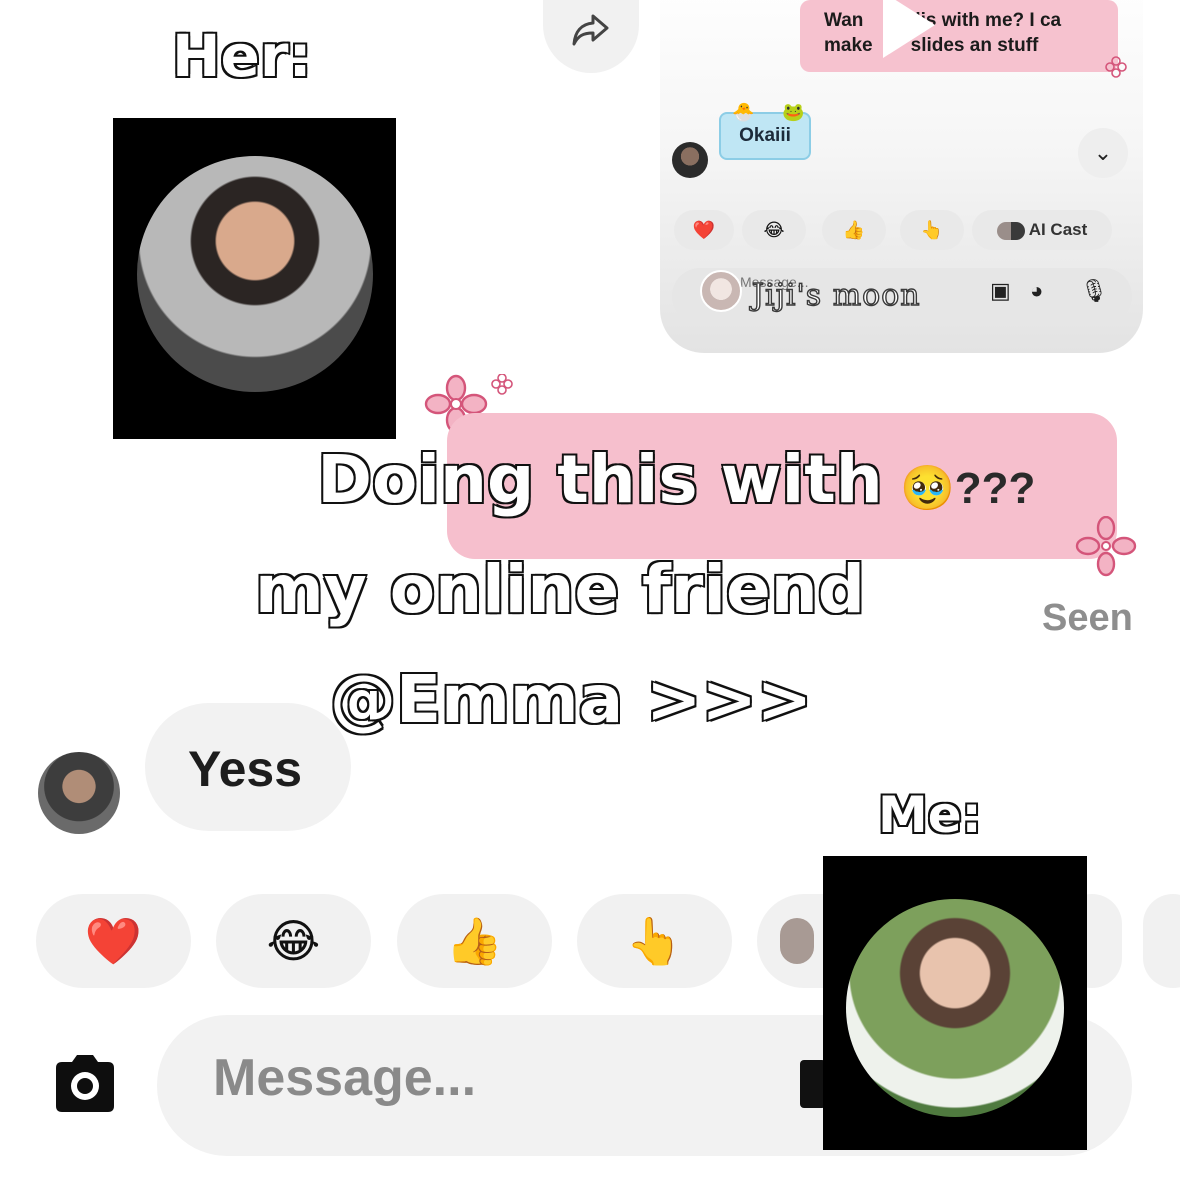 Image resolution: width=1180 pixels, height=1180 pixels. What do you see at coordinates (836, 295) in the screenshot?
I see `sticker-name-label: Jiji's moon` at bounding box center [836, 295].